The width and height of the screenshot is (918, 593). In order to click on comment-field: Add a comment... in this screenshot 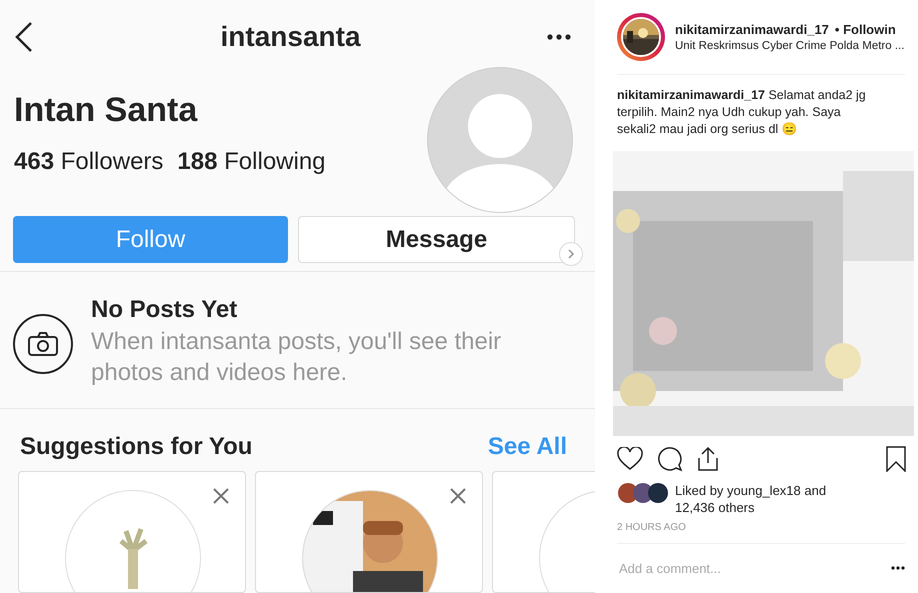, I will do `click(754, 568)`.